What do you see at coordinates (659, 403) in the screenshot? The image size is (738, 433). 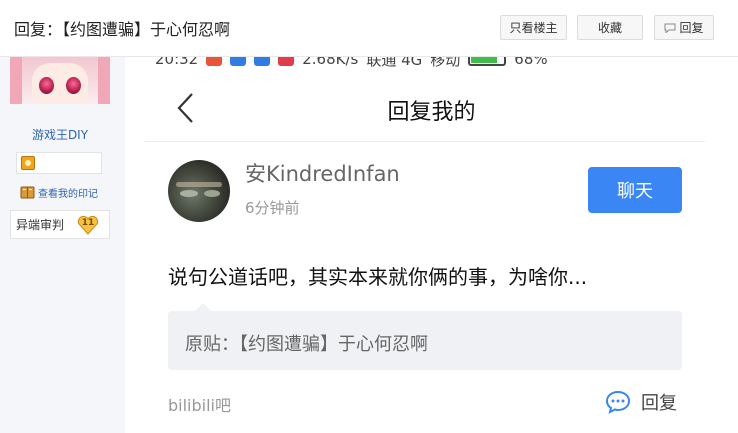 I see `reply-action-label: 回复` at bounding box center [659, 403].